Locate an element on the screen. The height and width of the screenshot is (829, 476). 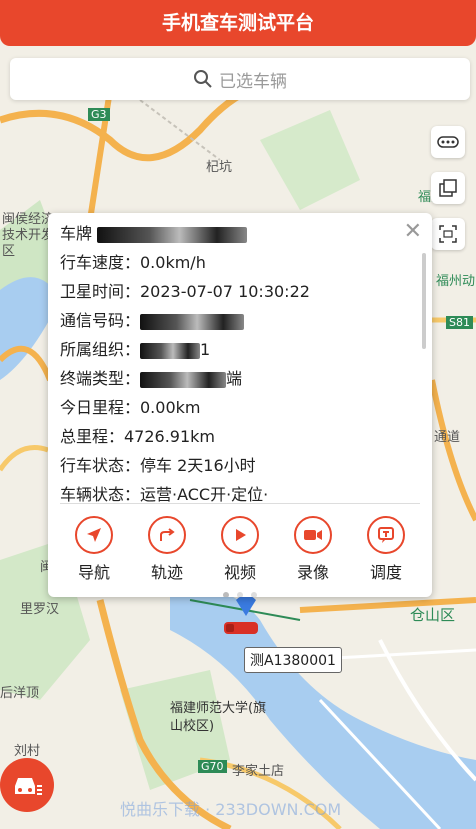
track-icon is located at coordinates (167, 534).